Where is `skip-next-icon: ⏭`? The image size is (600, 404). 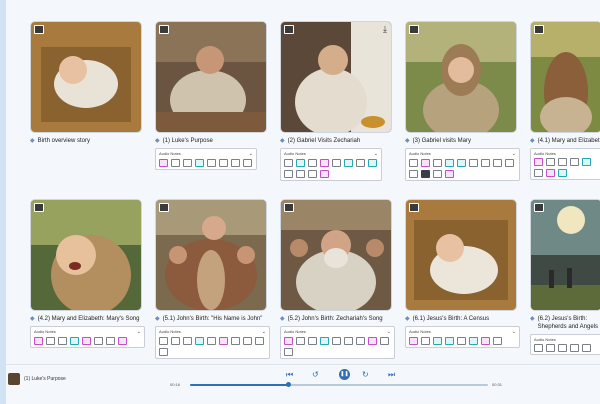
skip-next-icon: ⏭ is located at coordinates (391, 375).